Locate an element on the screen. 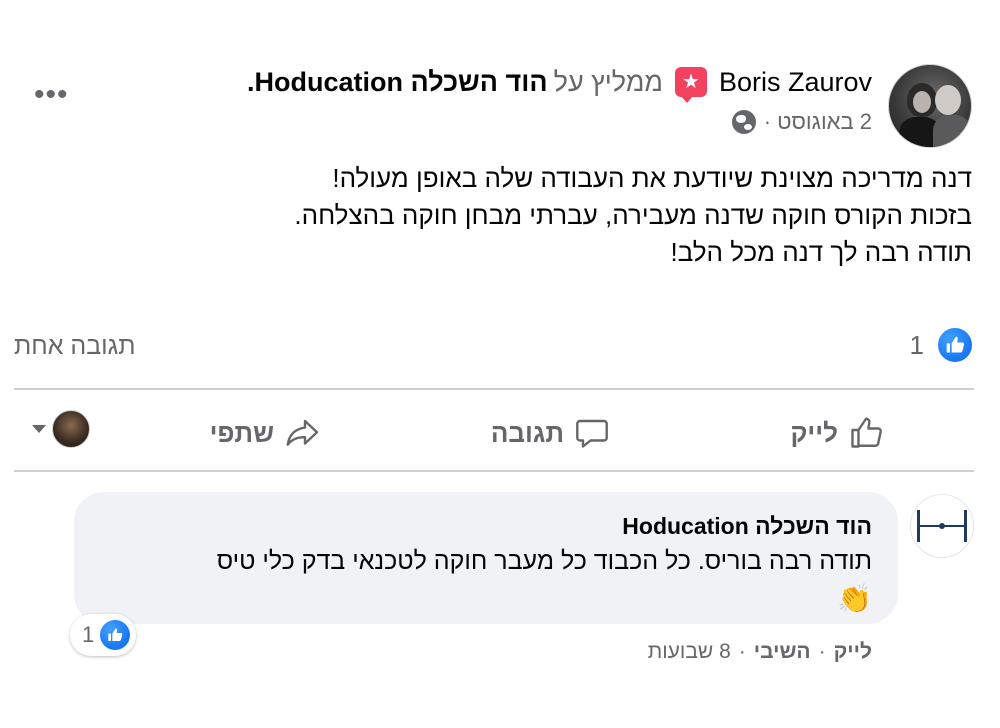 The image size is (1000, 728). comment-label: תגובה is located at coordinates (527, 432).